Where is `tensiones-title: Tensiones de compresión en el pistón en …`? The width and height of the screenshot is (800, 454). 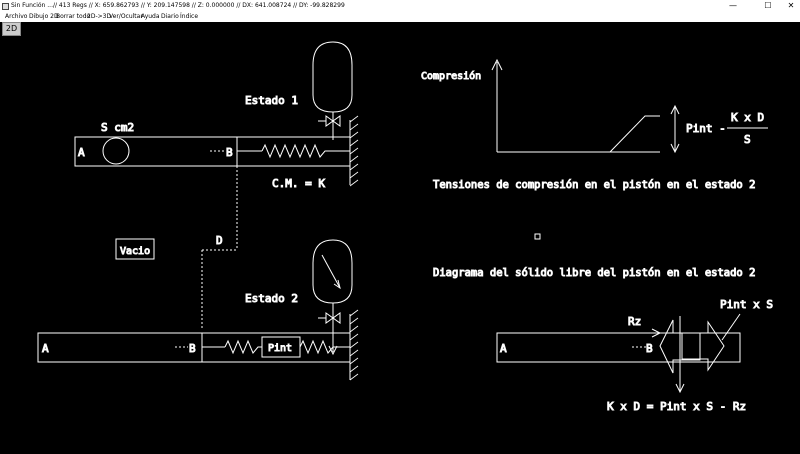 tensiones-title: Tensiones de compresión en el pistón en … is located at coordinates (594, 185).